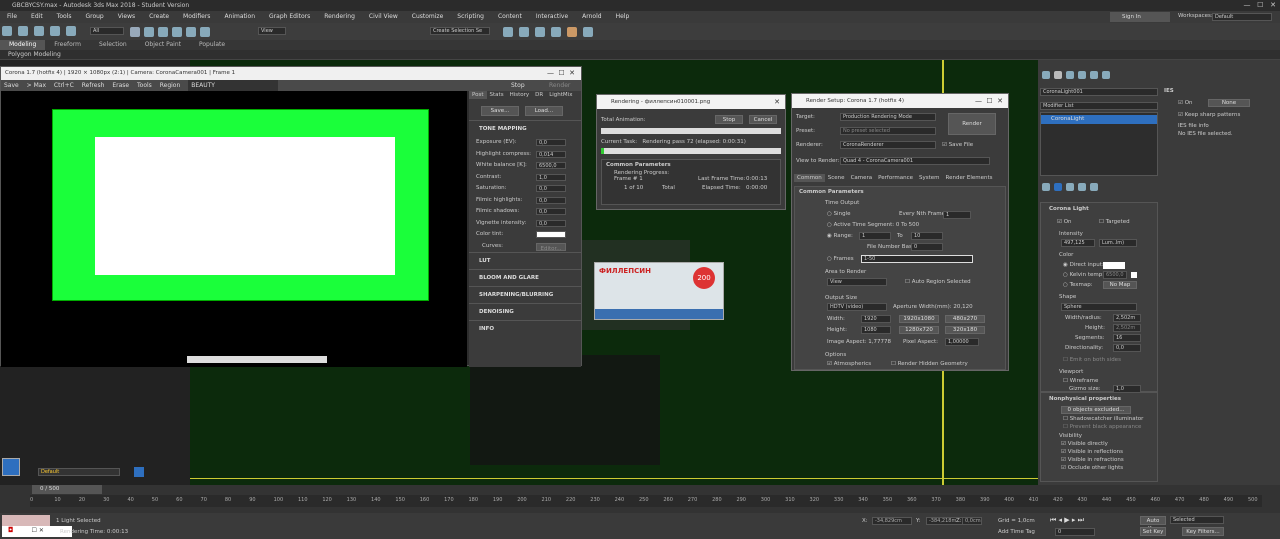  Describe the element at coordinates (838, 214) in the screenshot. I see `single-radio: ○ Single` at that location.